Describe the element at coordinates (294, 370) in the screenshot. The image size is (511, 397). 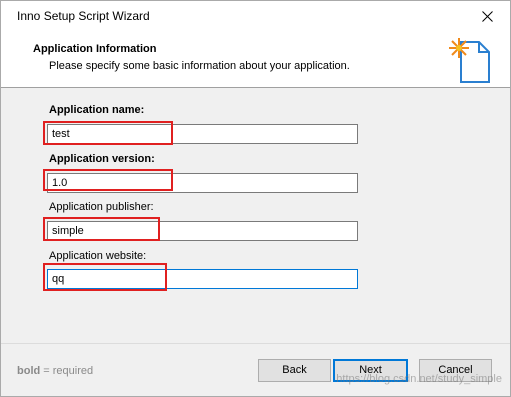
I see `back-button: Back` at that location.